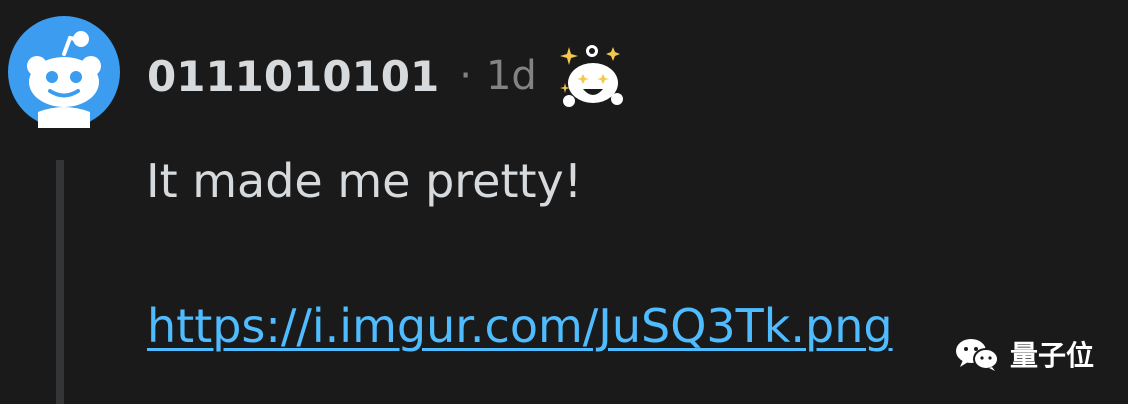 The height and width of the screenshot is (404, 1128). I want to click on comment-timestamp: 1d, so click(511, 76).